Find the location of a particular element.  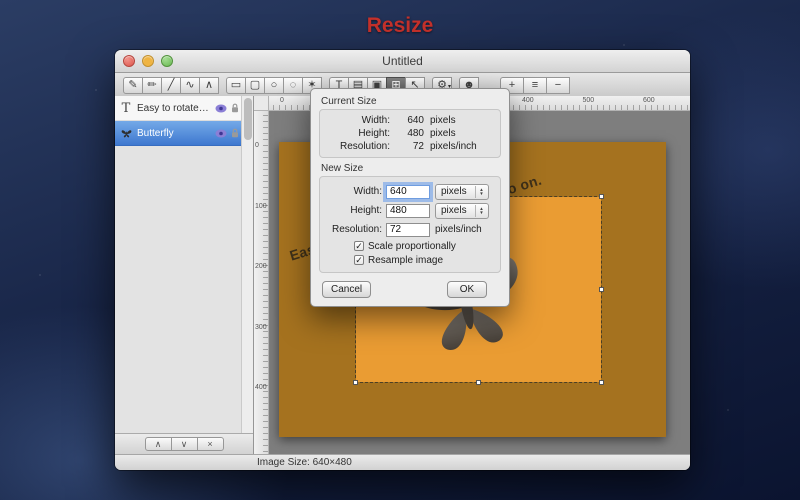

rounded-rectangle-tool: ▢ is located at coordinates (255, 85).